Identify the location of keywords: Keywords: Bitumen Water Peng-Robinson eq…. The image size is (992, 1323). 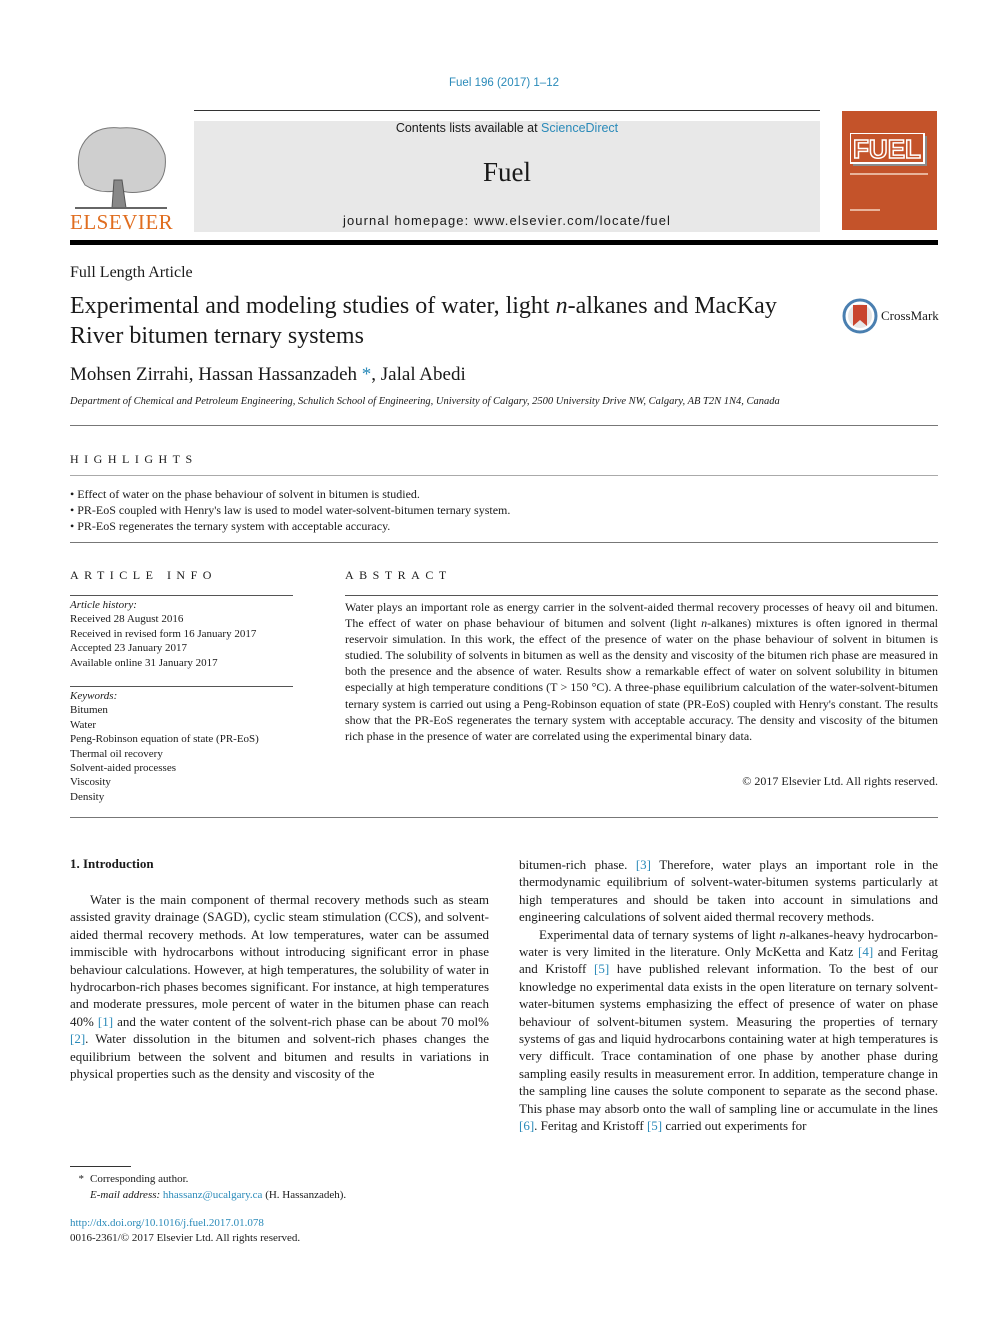
(185, 746).